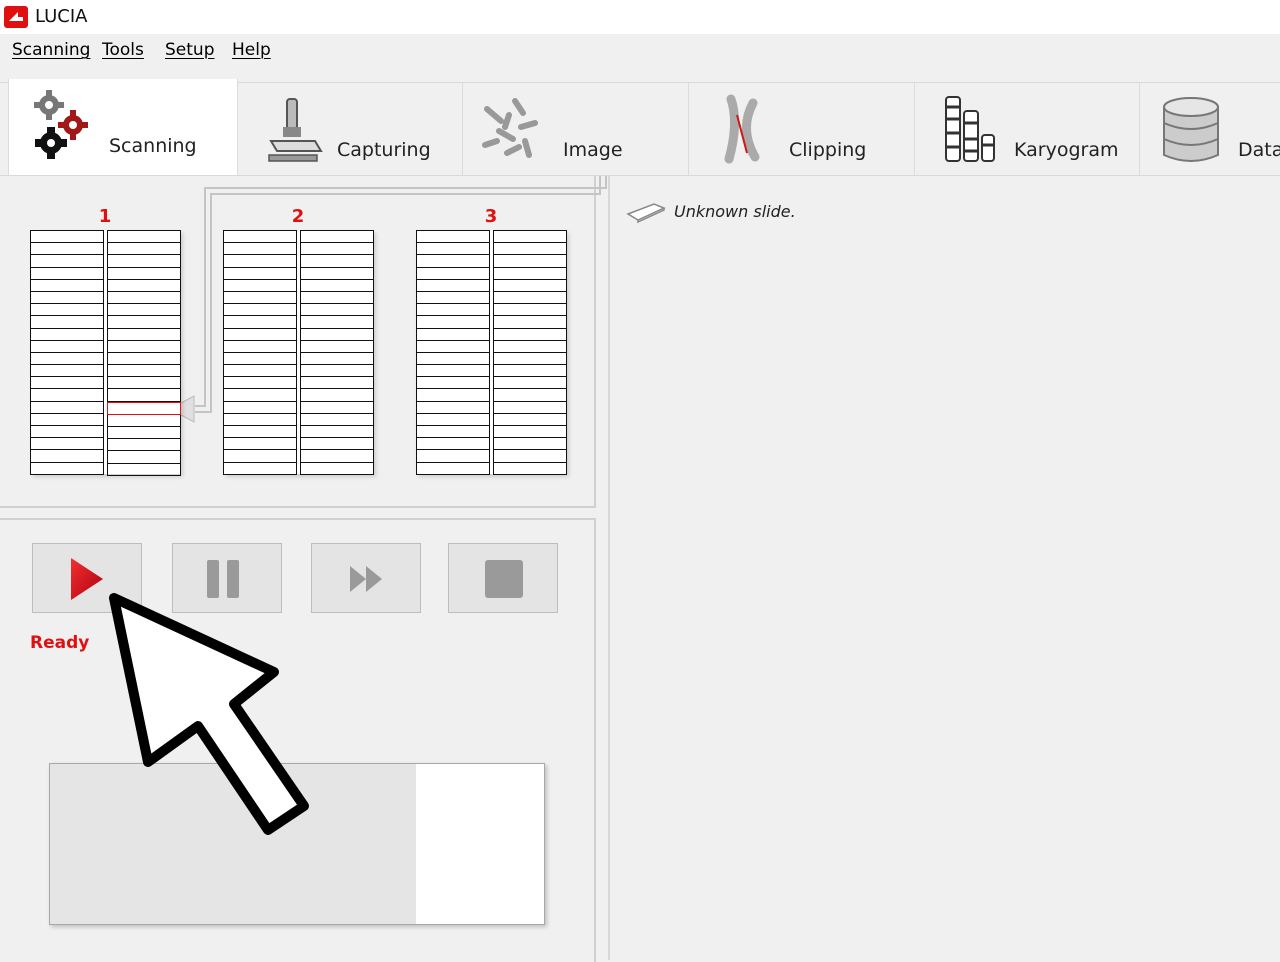 The height and width of the screenshot is (962, 1280). What do you see at coordinates (123, 50) in the screenshot?
I see `menu-tools: Tools` at bounding box center [123, 50].